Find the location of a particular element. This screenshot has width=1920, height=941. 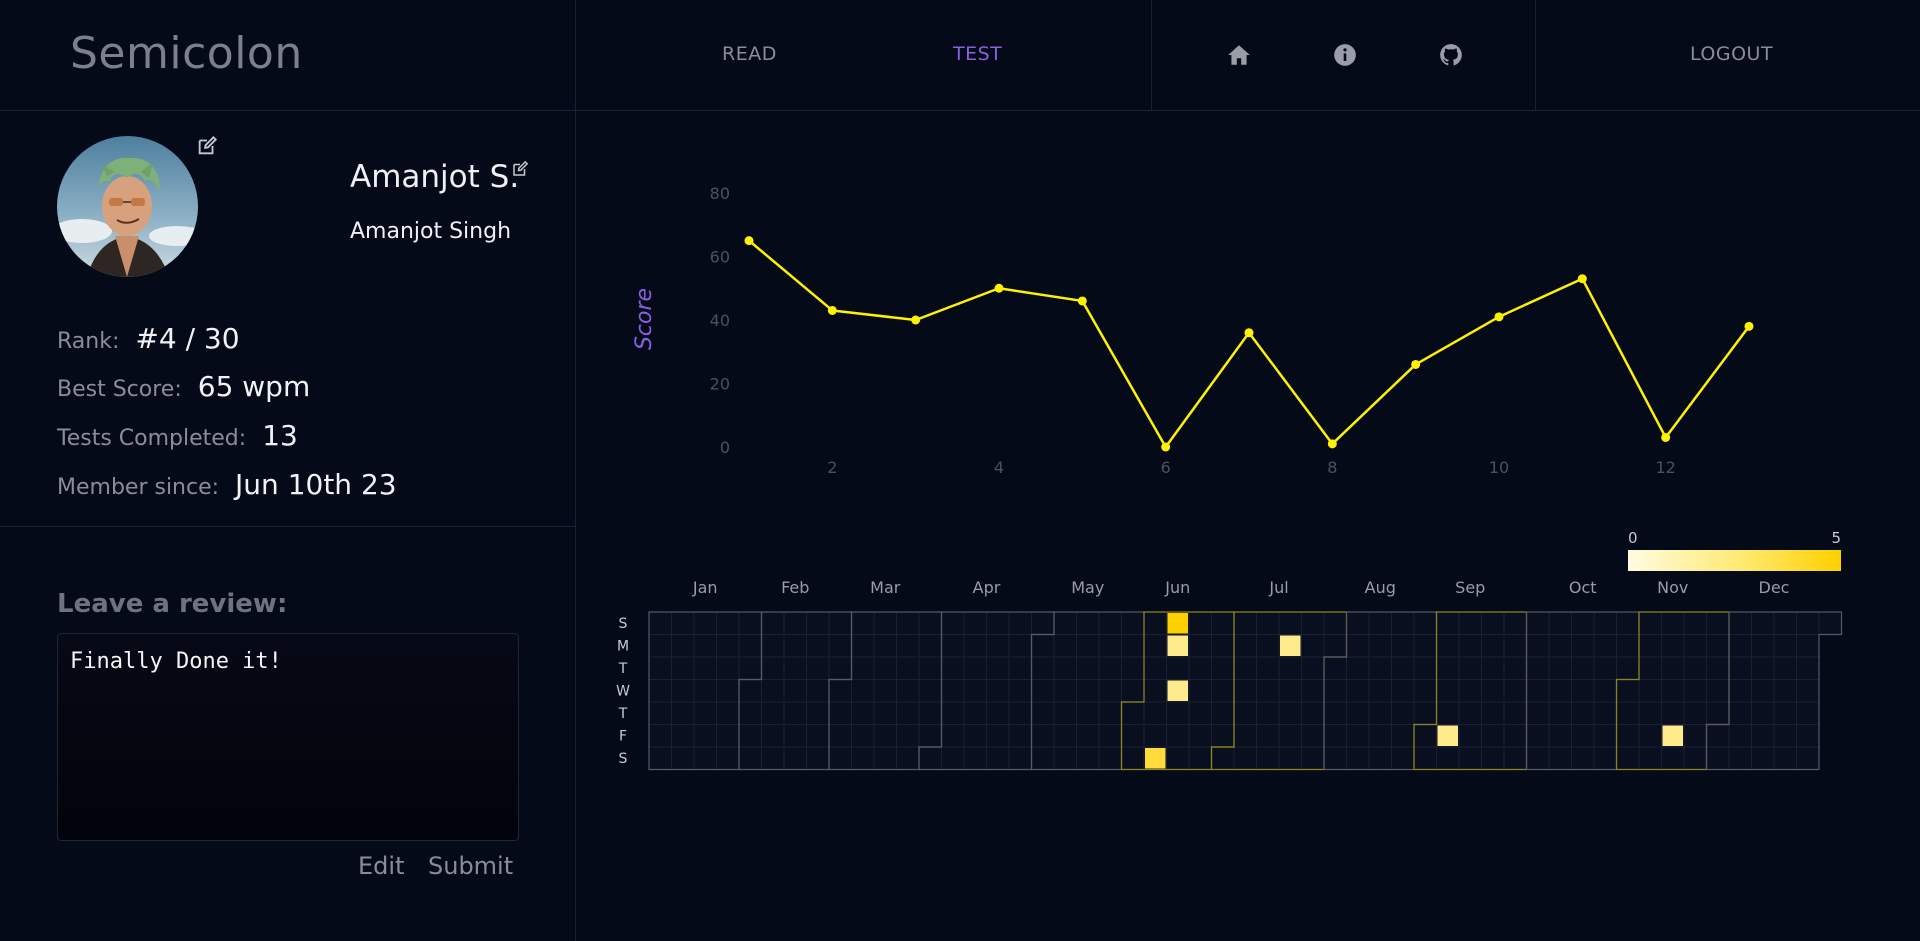

home-icon is located at coordinates (1239, 55).